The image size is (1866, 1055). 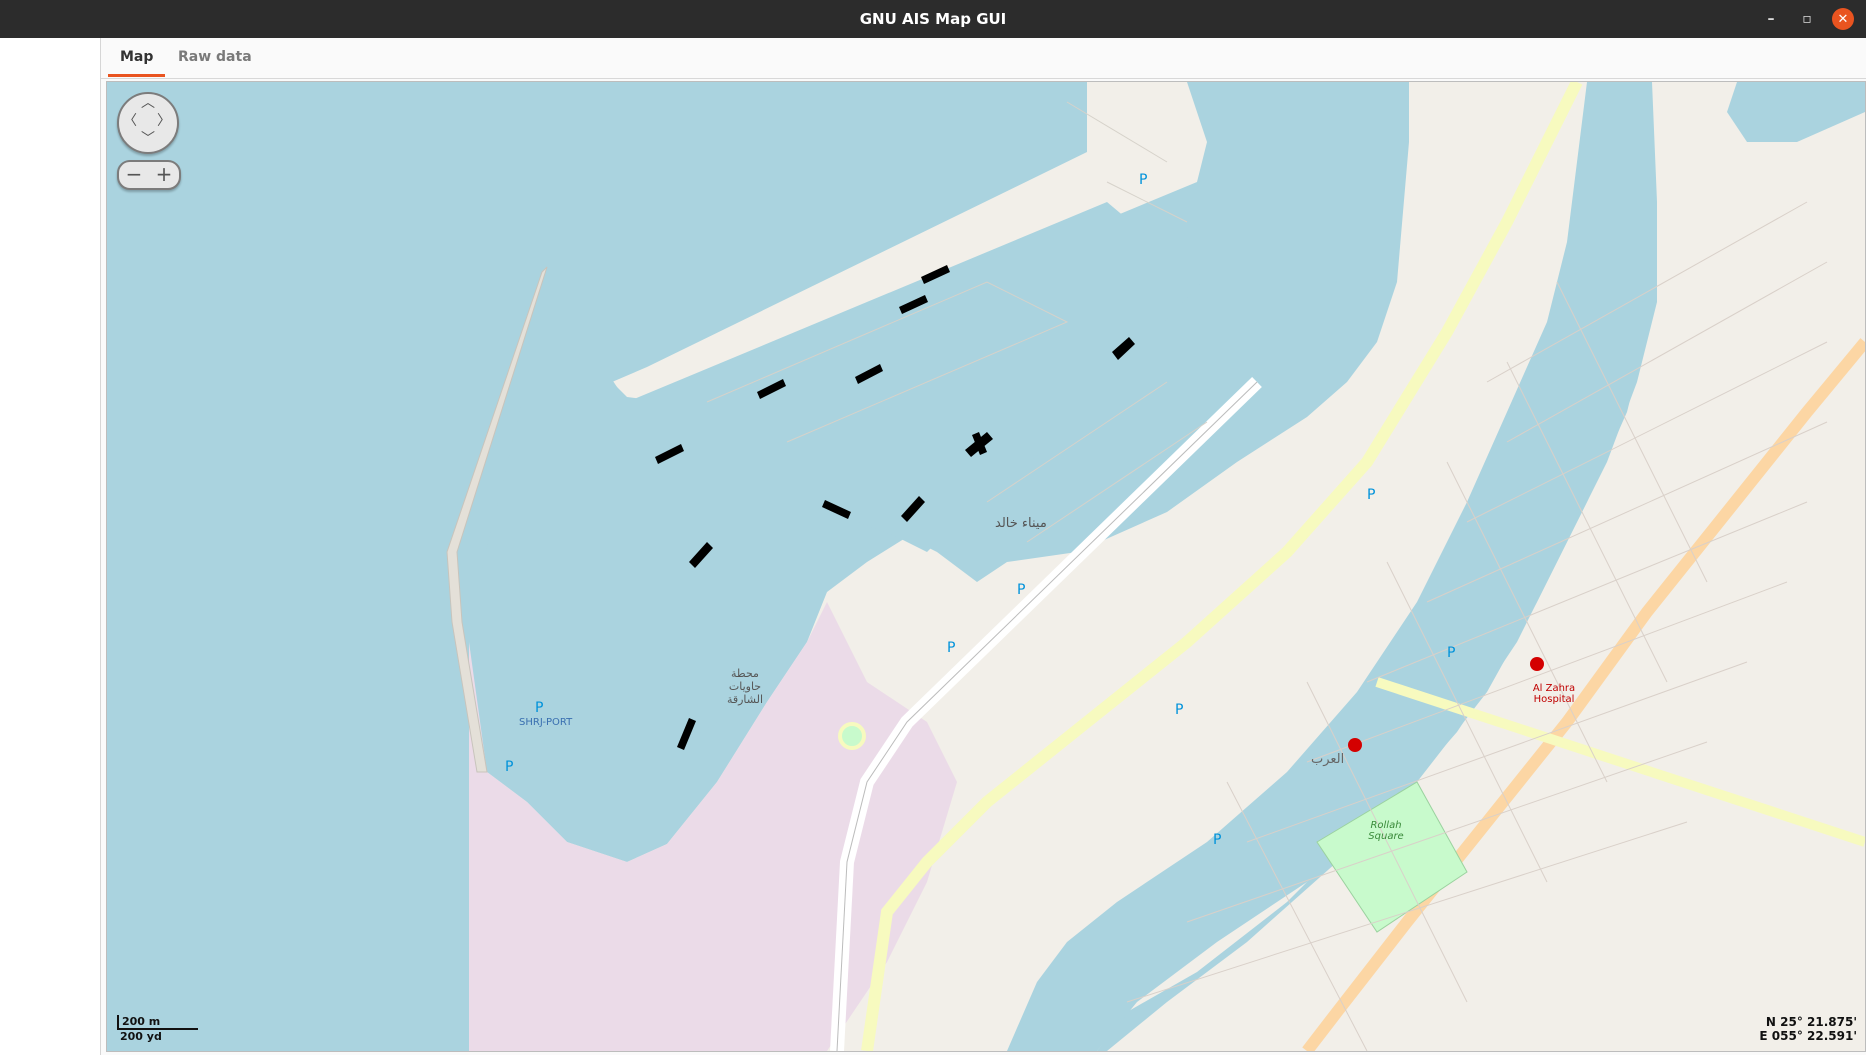 What do you see at coordinates (1328, 759) in the screenshot?
I see `district-label: العرب` at bounding box center [1328, 759].